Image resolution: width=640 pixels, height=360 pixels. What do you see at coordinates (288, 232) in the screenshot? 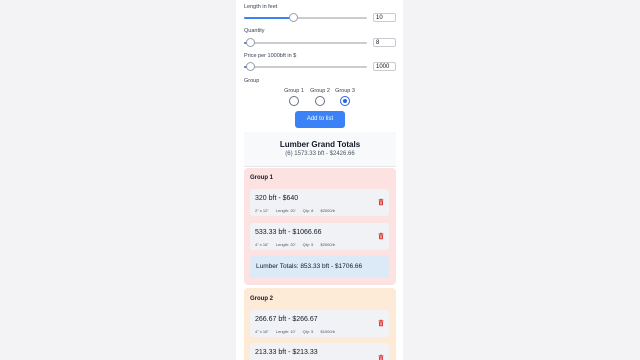
I see `item-summary: 533.33 bft - $1066.66` at bounding box center [288, 232].